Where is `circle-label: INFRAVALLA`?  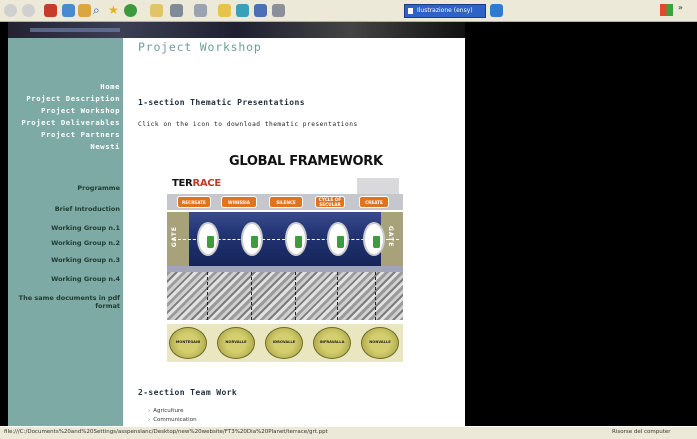 circle-label: INFRAVALLA is located at coordinates (332, 342).